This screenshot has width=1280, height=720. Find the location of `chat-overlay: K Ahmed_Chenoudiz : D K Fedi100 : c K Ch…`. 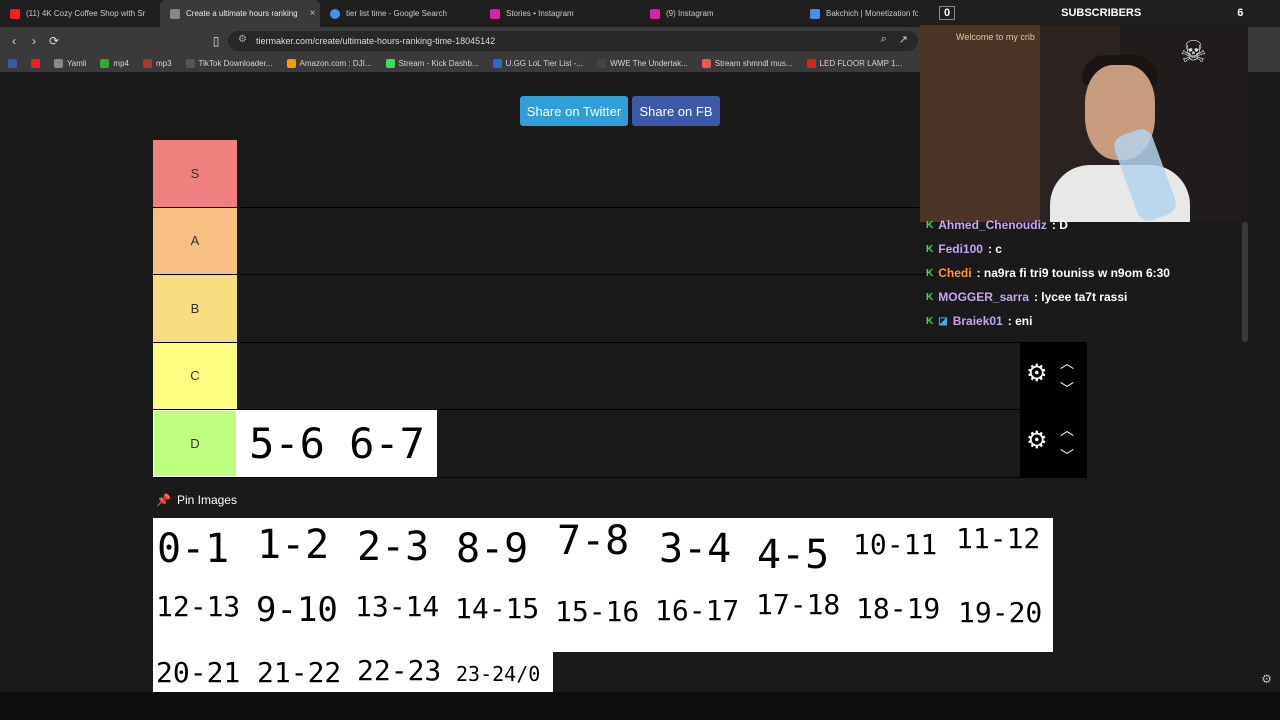

chat-overlay: K Ahmed_Chenoudiz : D K Fedi100 : c K Ch… is located at coordinates (1087, 276).